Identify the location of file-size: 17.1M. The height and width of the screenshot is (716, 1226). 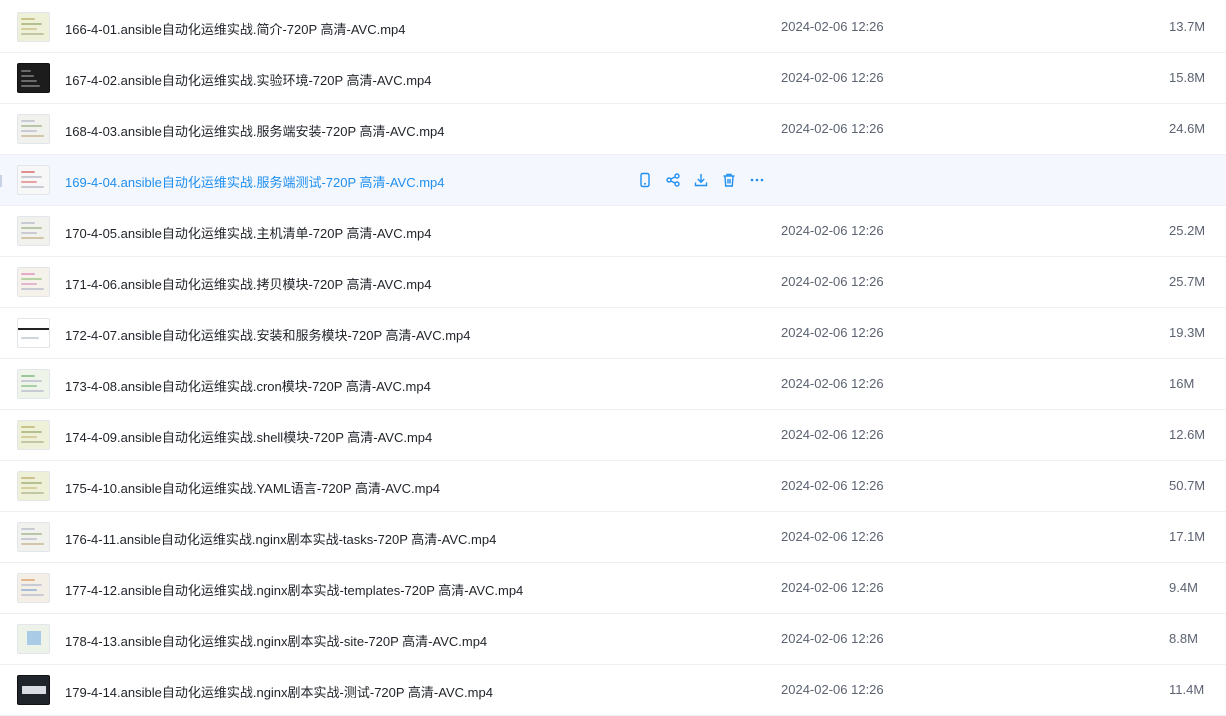
(1187, 536).